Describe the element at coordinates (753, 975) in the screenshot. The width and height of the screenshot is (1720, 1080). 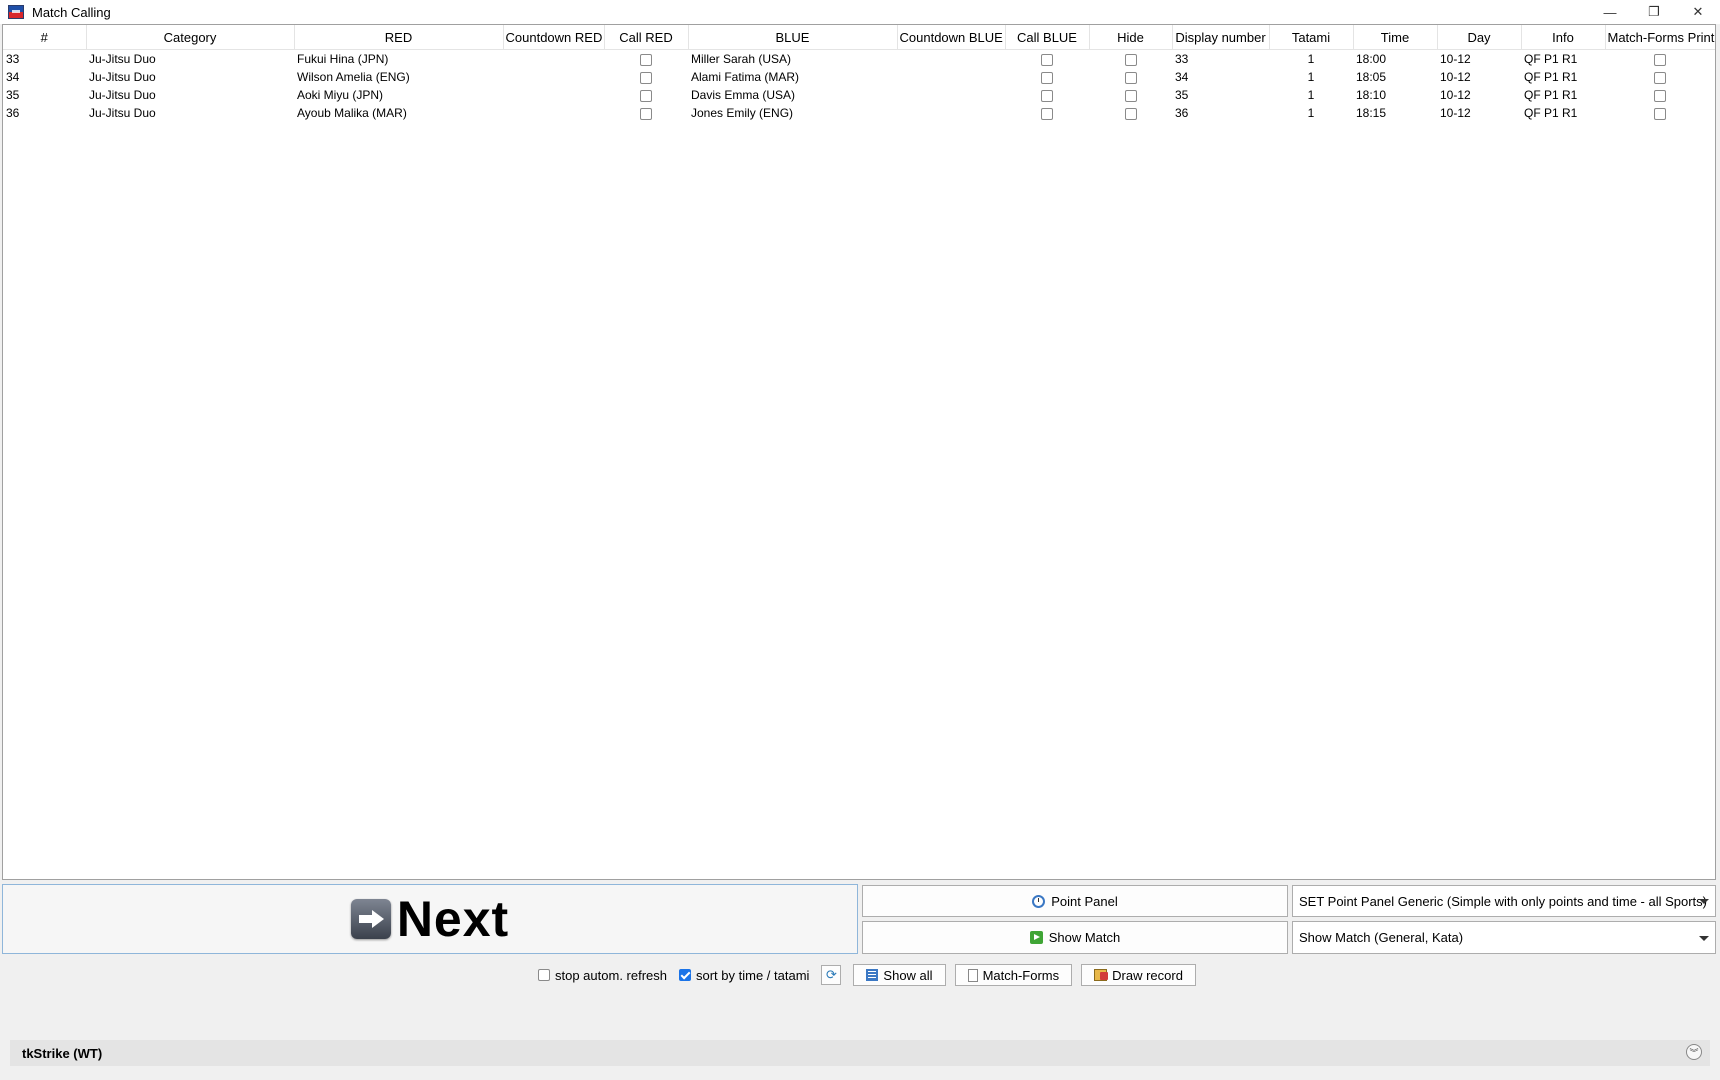
I see `sort-label: sort by time / tatami` at that location.